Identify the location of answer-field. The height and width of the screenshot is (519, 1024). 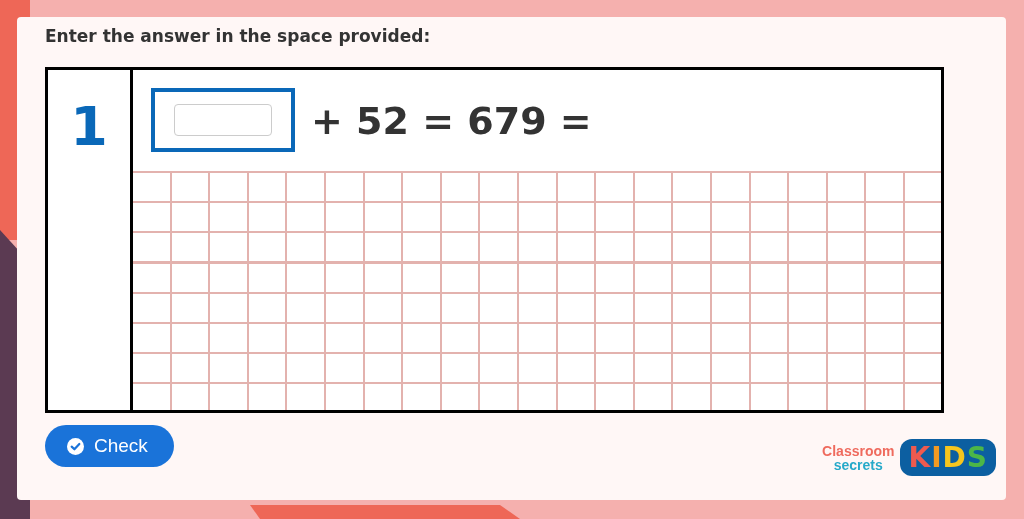
(223, 119).